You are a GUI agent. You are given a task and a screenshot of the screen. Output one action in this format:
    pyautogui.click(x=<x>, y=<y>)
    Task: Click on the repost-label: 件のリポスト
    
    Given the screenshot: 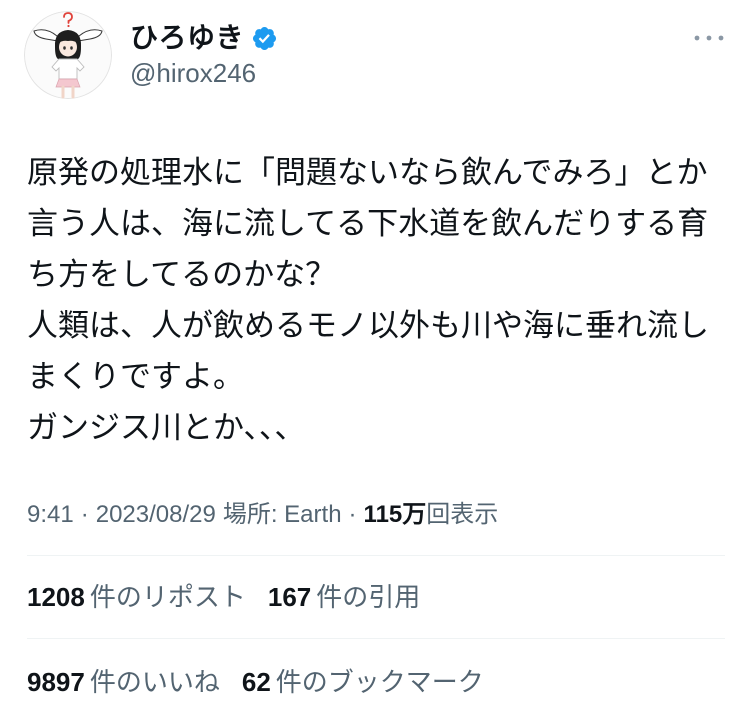 What is the action you would take?
    pyautogui.click(x=167, y=597)
    